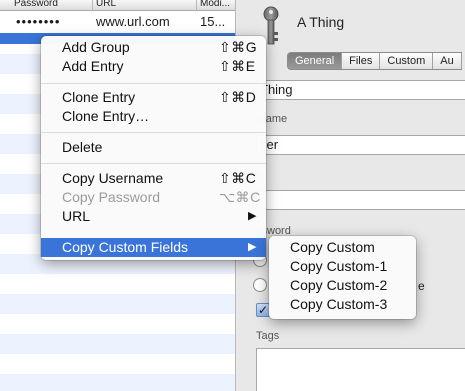 The height and width of the screenshot is (391, 465). I want to click on tags-label: Tags, so click(268, 336).